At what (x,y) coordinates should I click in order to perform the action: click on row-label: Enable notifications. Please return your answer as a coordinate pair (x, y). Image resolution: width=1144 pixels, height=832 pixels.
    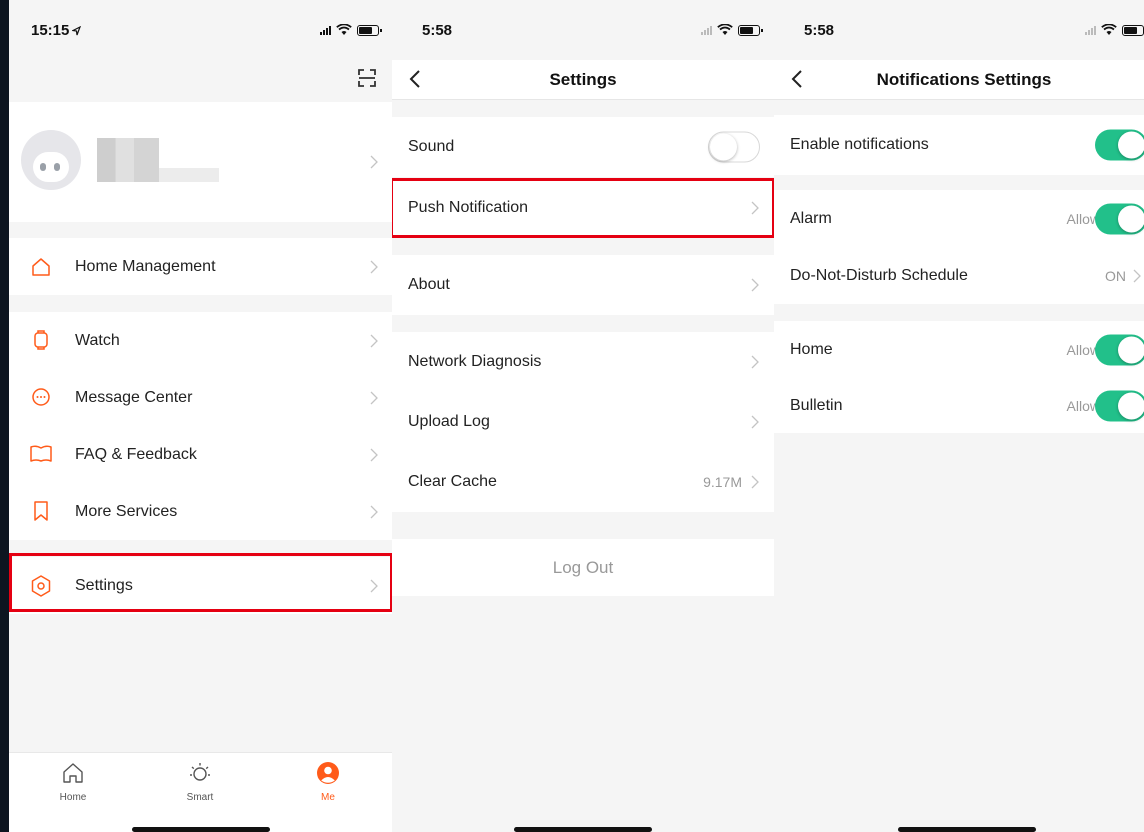
    Looking at the image, I should click on (859, 144).